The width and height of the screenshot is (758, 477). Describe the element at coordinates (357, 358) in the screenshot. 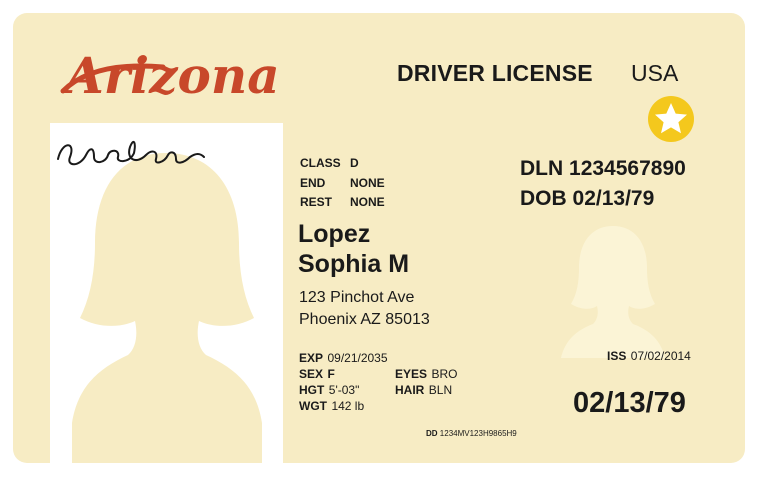

I see `exp-value: 09/21/2035` at that location.